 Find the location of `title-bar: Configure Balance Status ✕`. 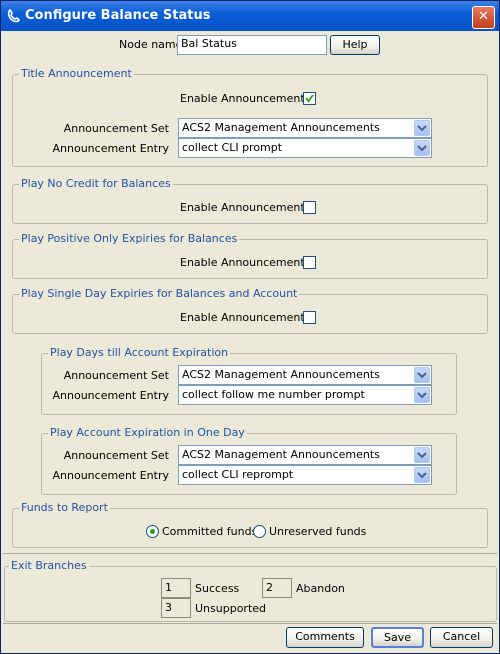

title-bar: Configure Balance Status ✕ is located at coordinates (250, 16).